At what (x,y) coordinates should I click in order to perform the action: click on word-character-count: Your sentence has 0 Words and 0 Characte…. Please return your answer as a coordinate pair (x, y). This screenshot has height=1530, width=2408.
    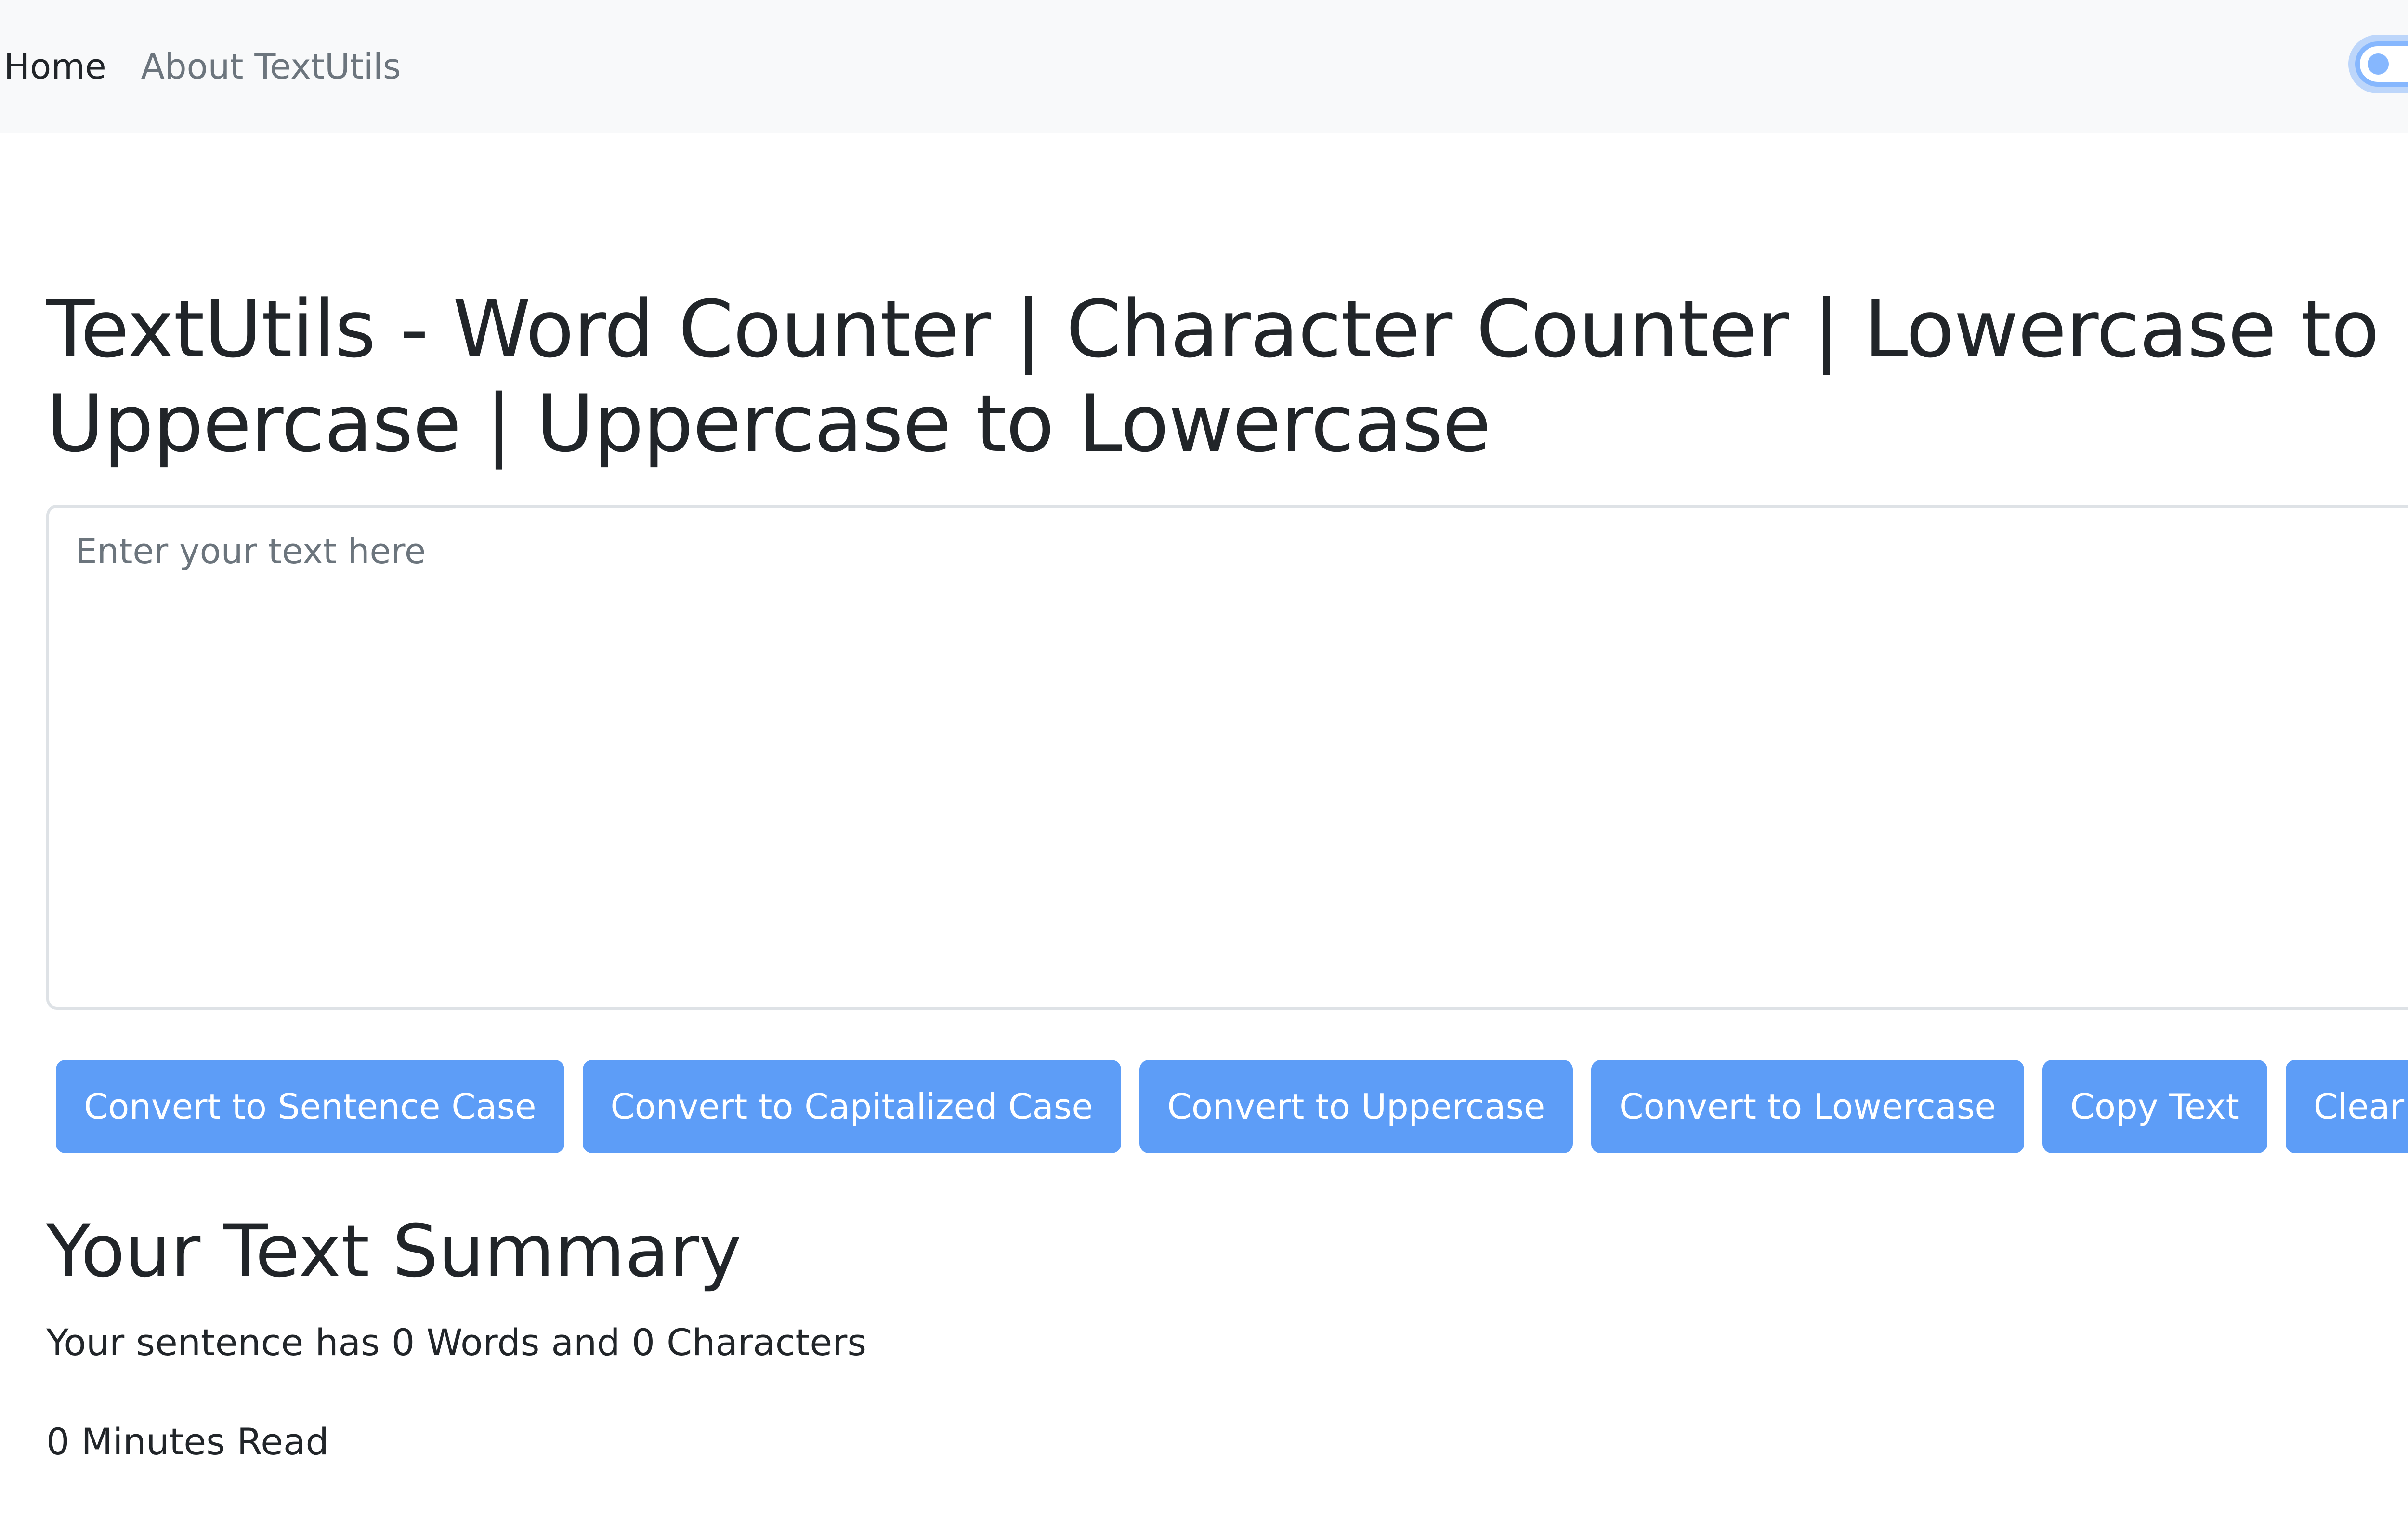
    Looking at the image, I should click on (456, 1342).